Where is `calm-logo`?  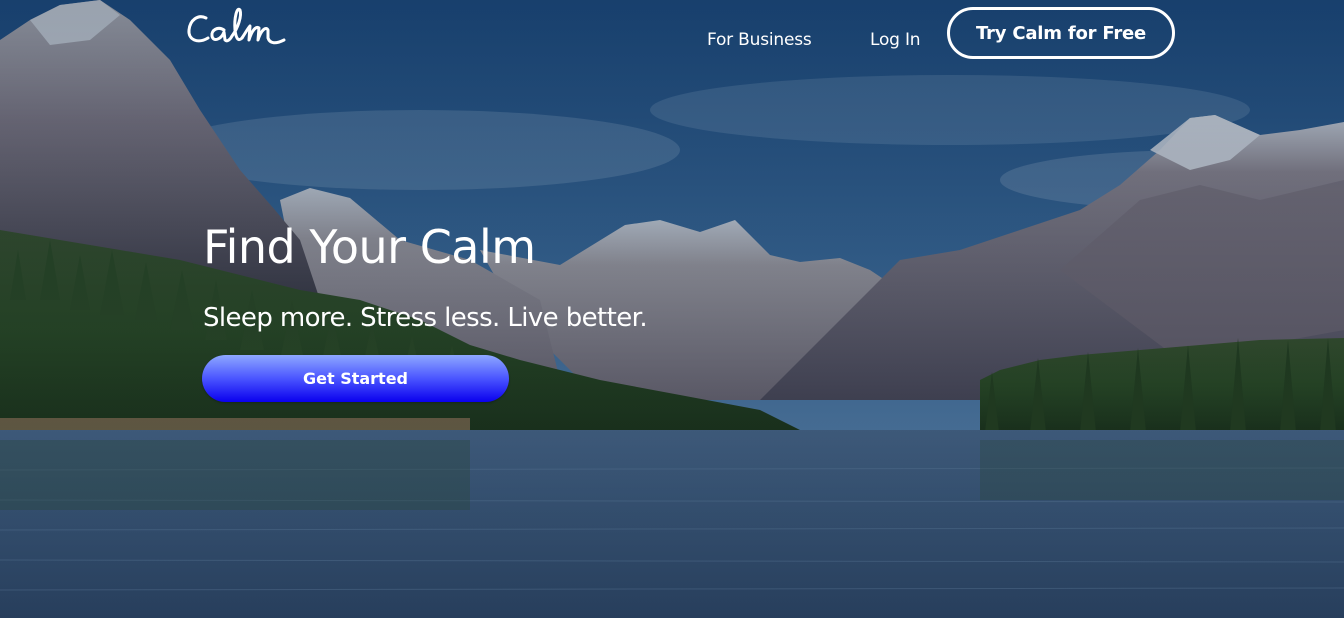 calm-logo is located at coordinates (237, 28).